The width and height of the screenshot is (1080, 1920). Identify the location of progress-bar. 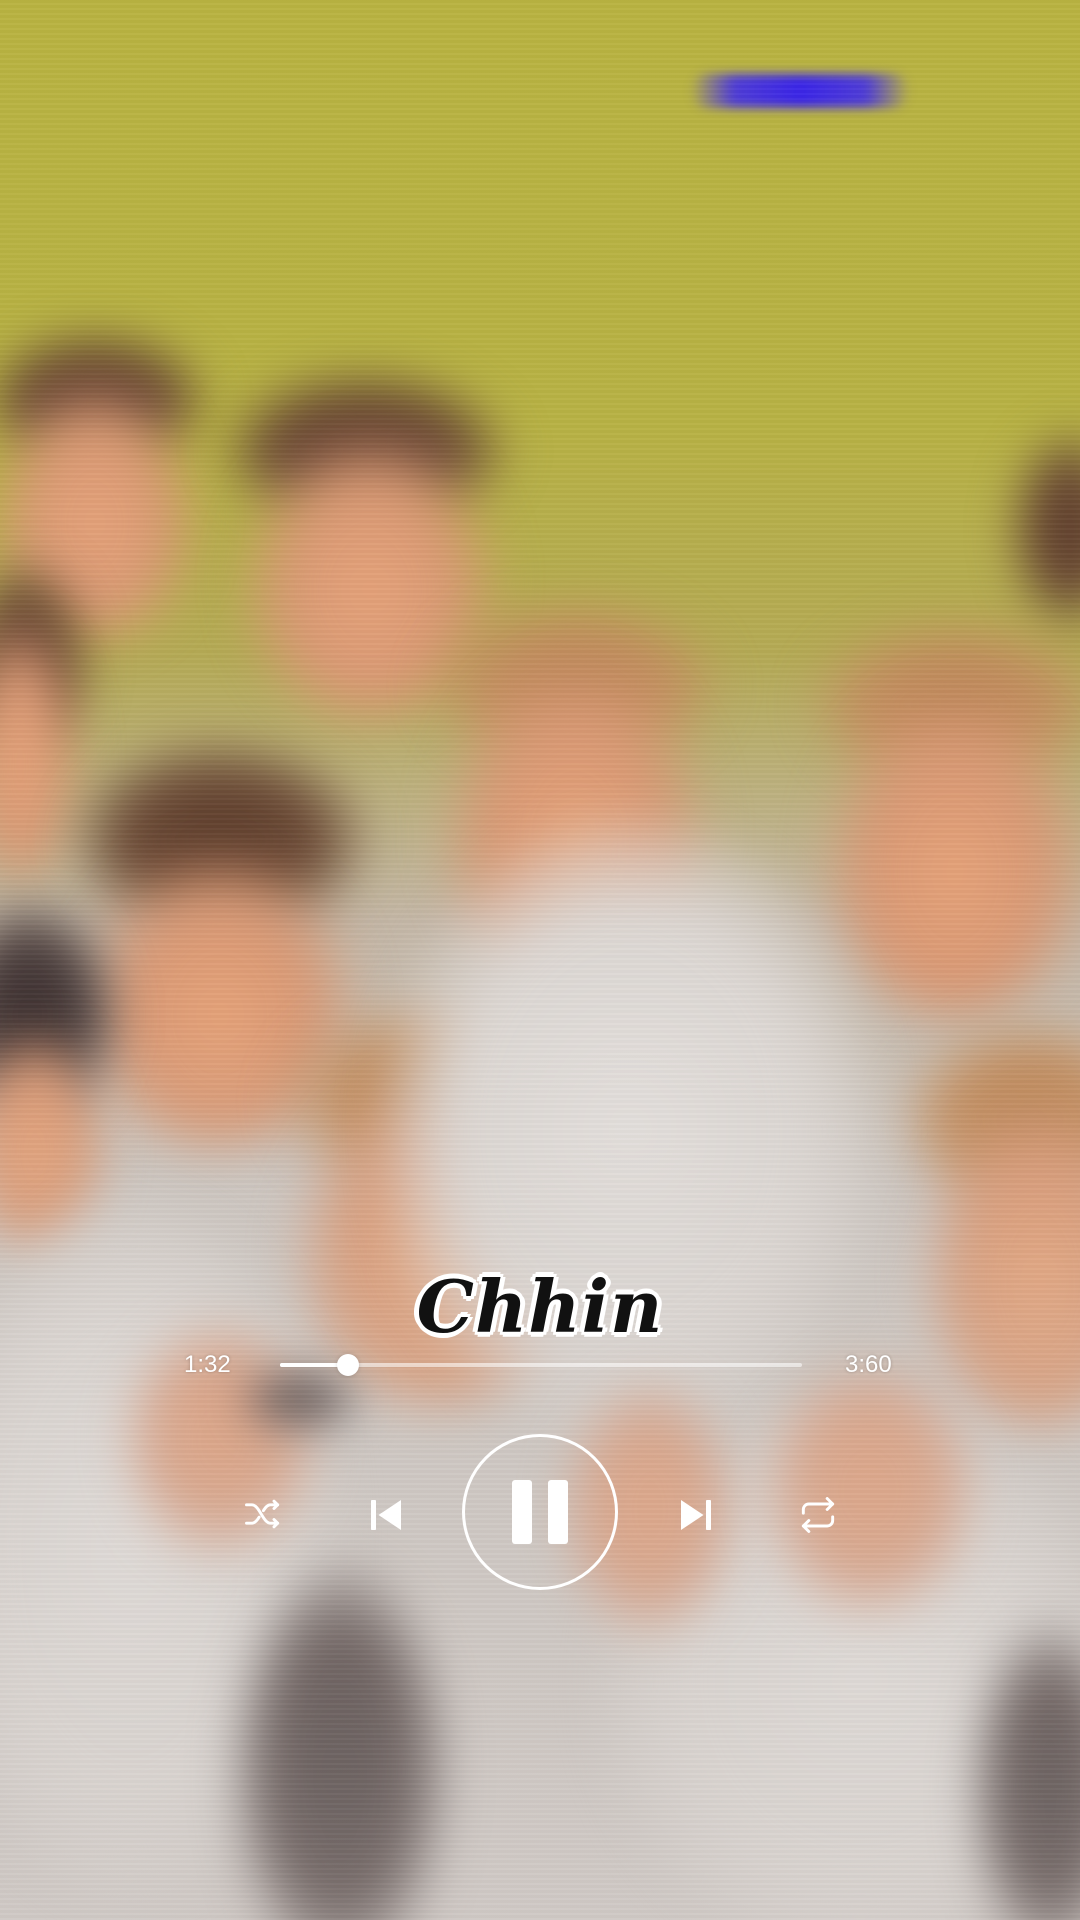
(541, 1365).